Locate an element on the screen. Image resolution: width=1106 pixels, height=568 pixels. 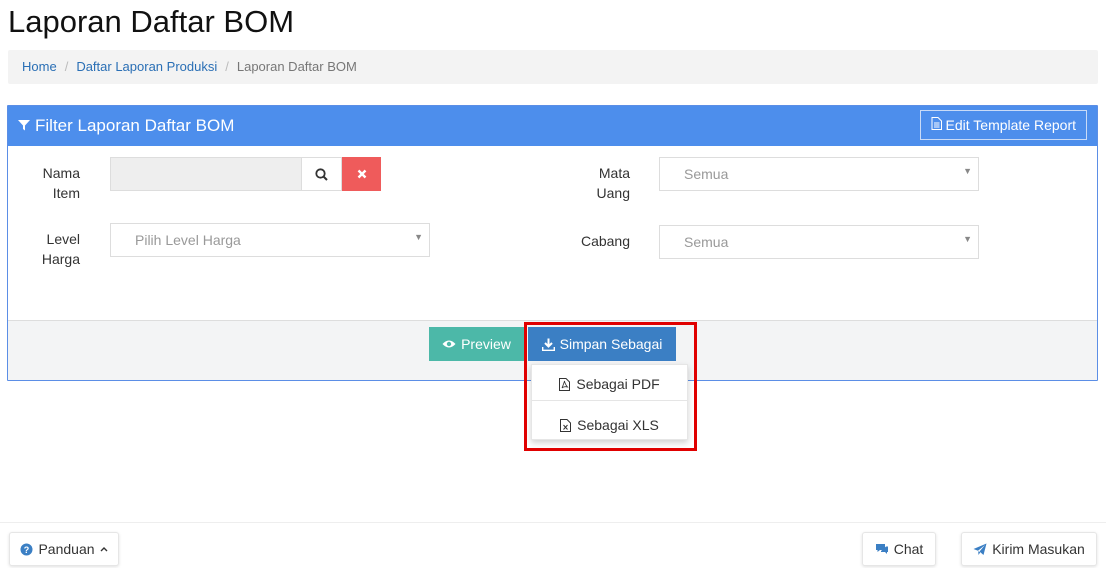
mata-uang-label: Mata Uang is located at coordinates (613, 183).